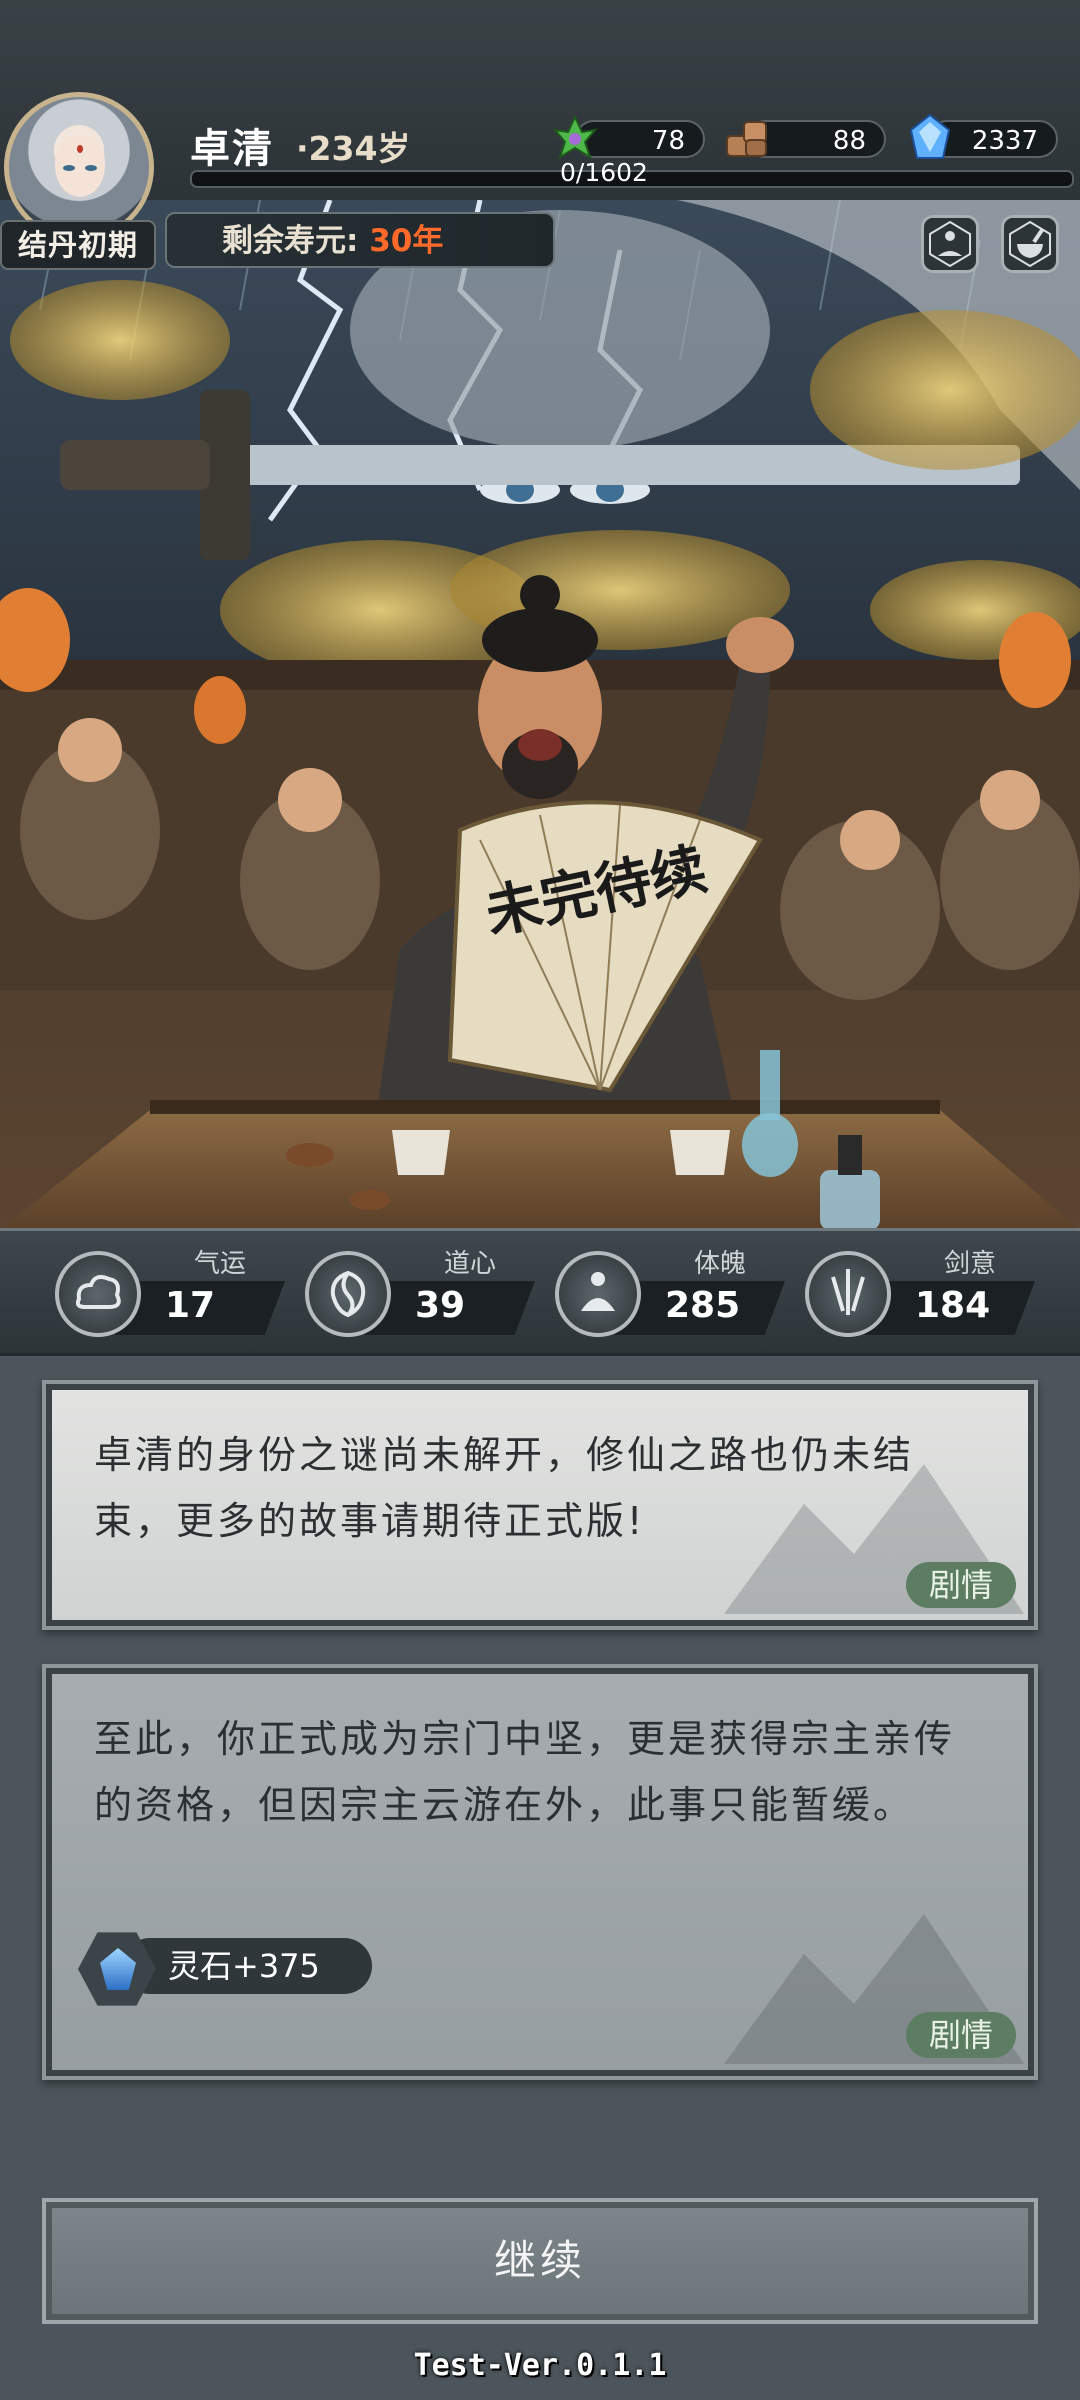  I want to click on cultivation-progress-text: 0/1602, so click(604, 172).